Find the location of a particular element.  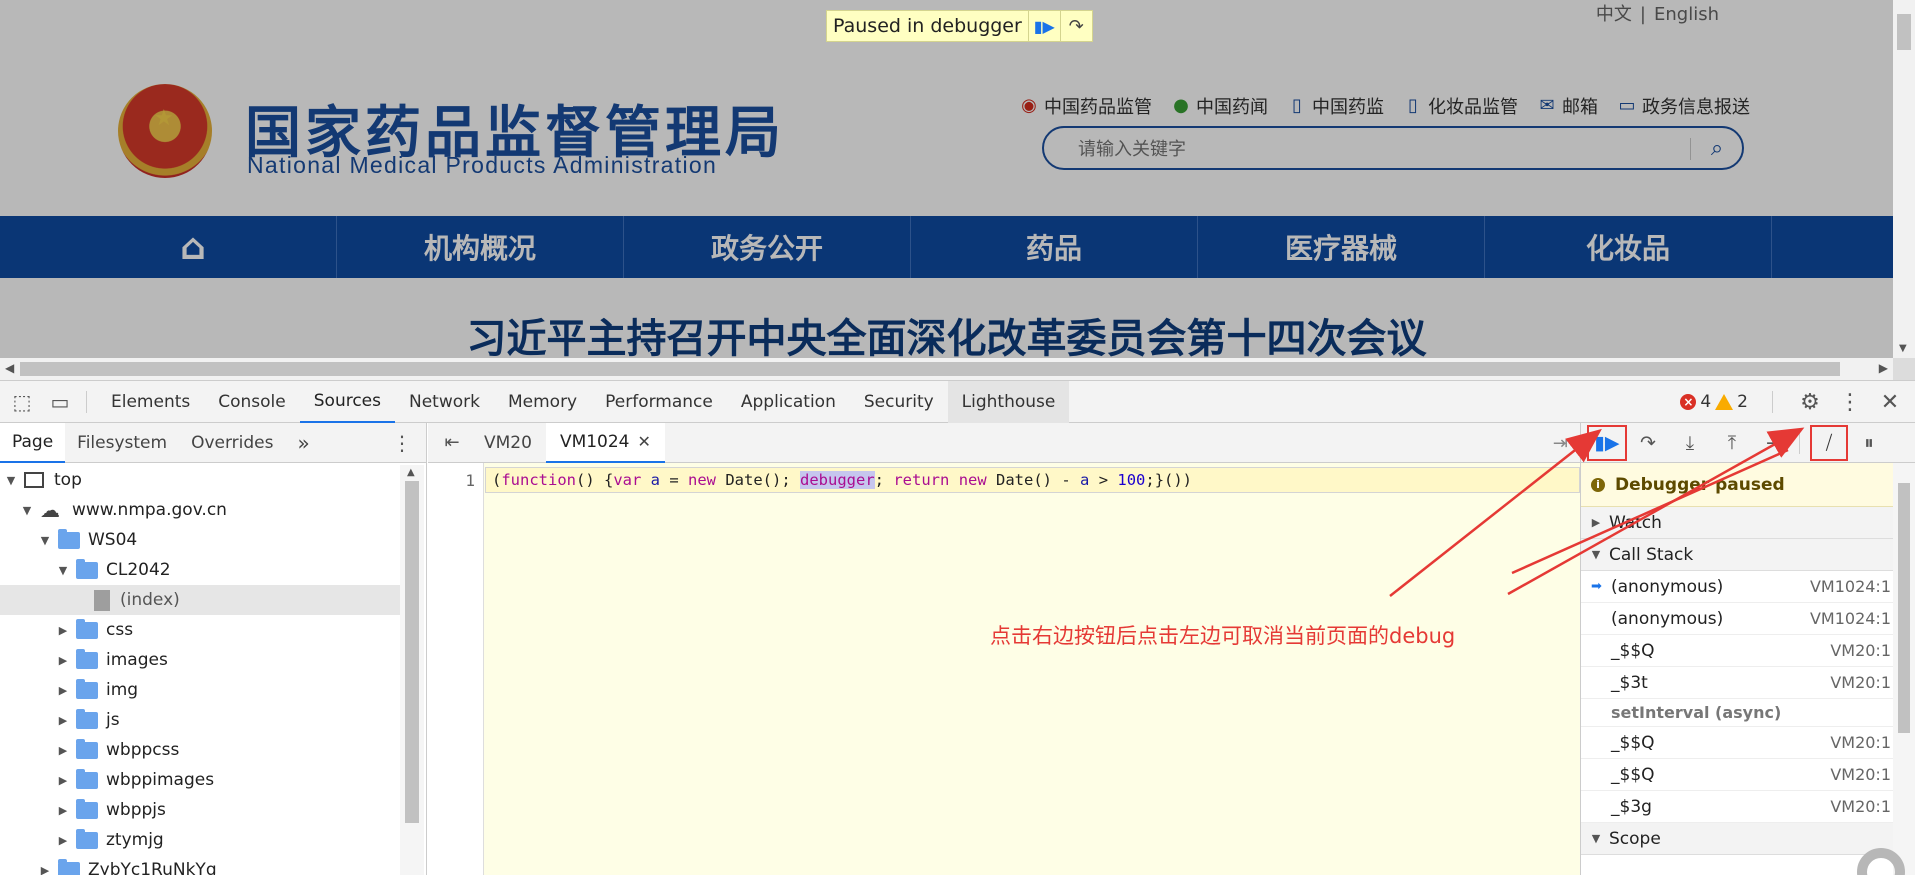

tab-memory: Memory is located at coordinates (542, 402).